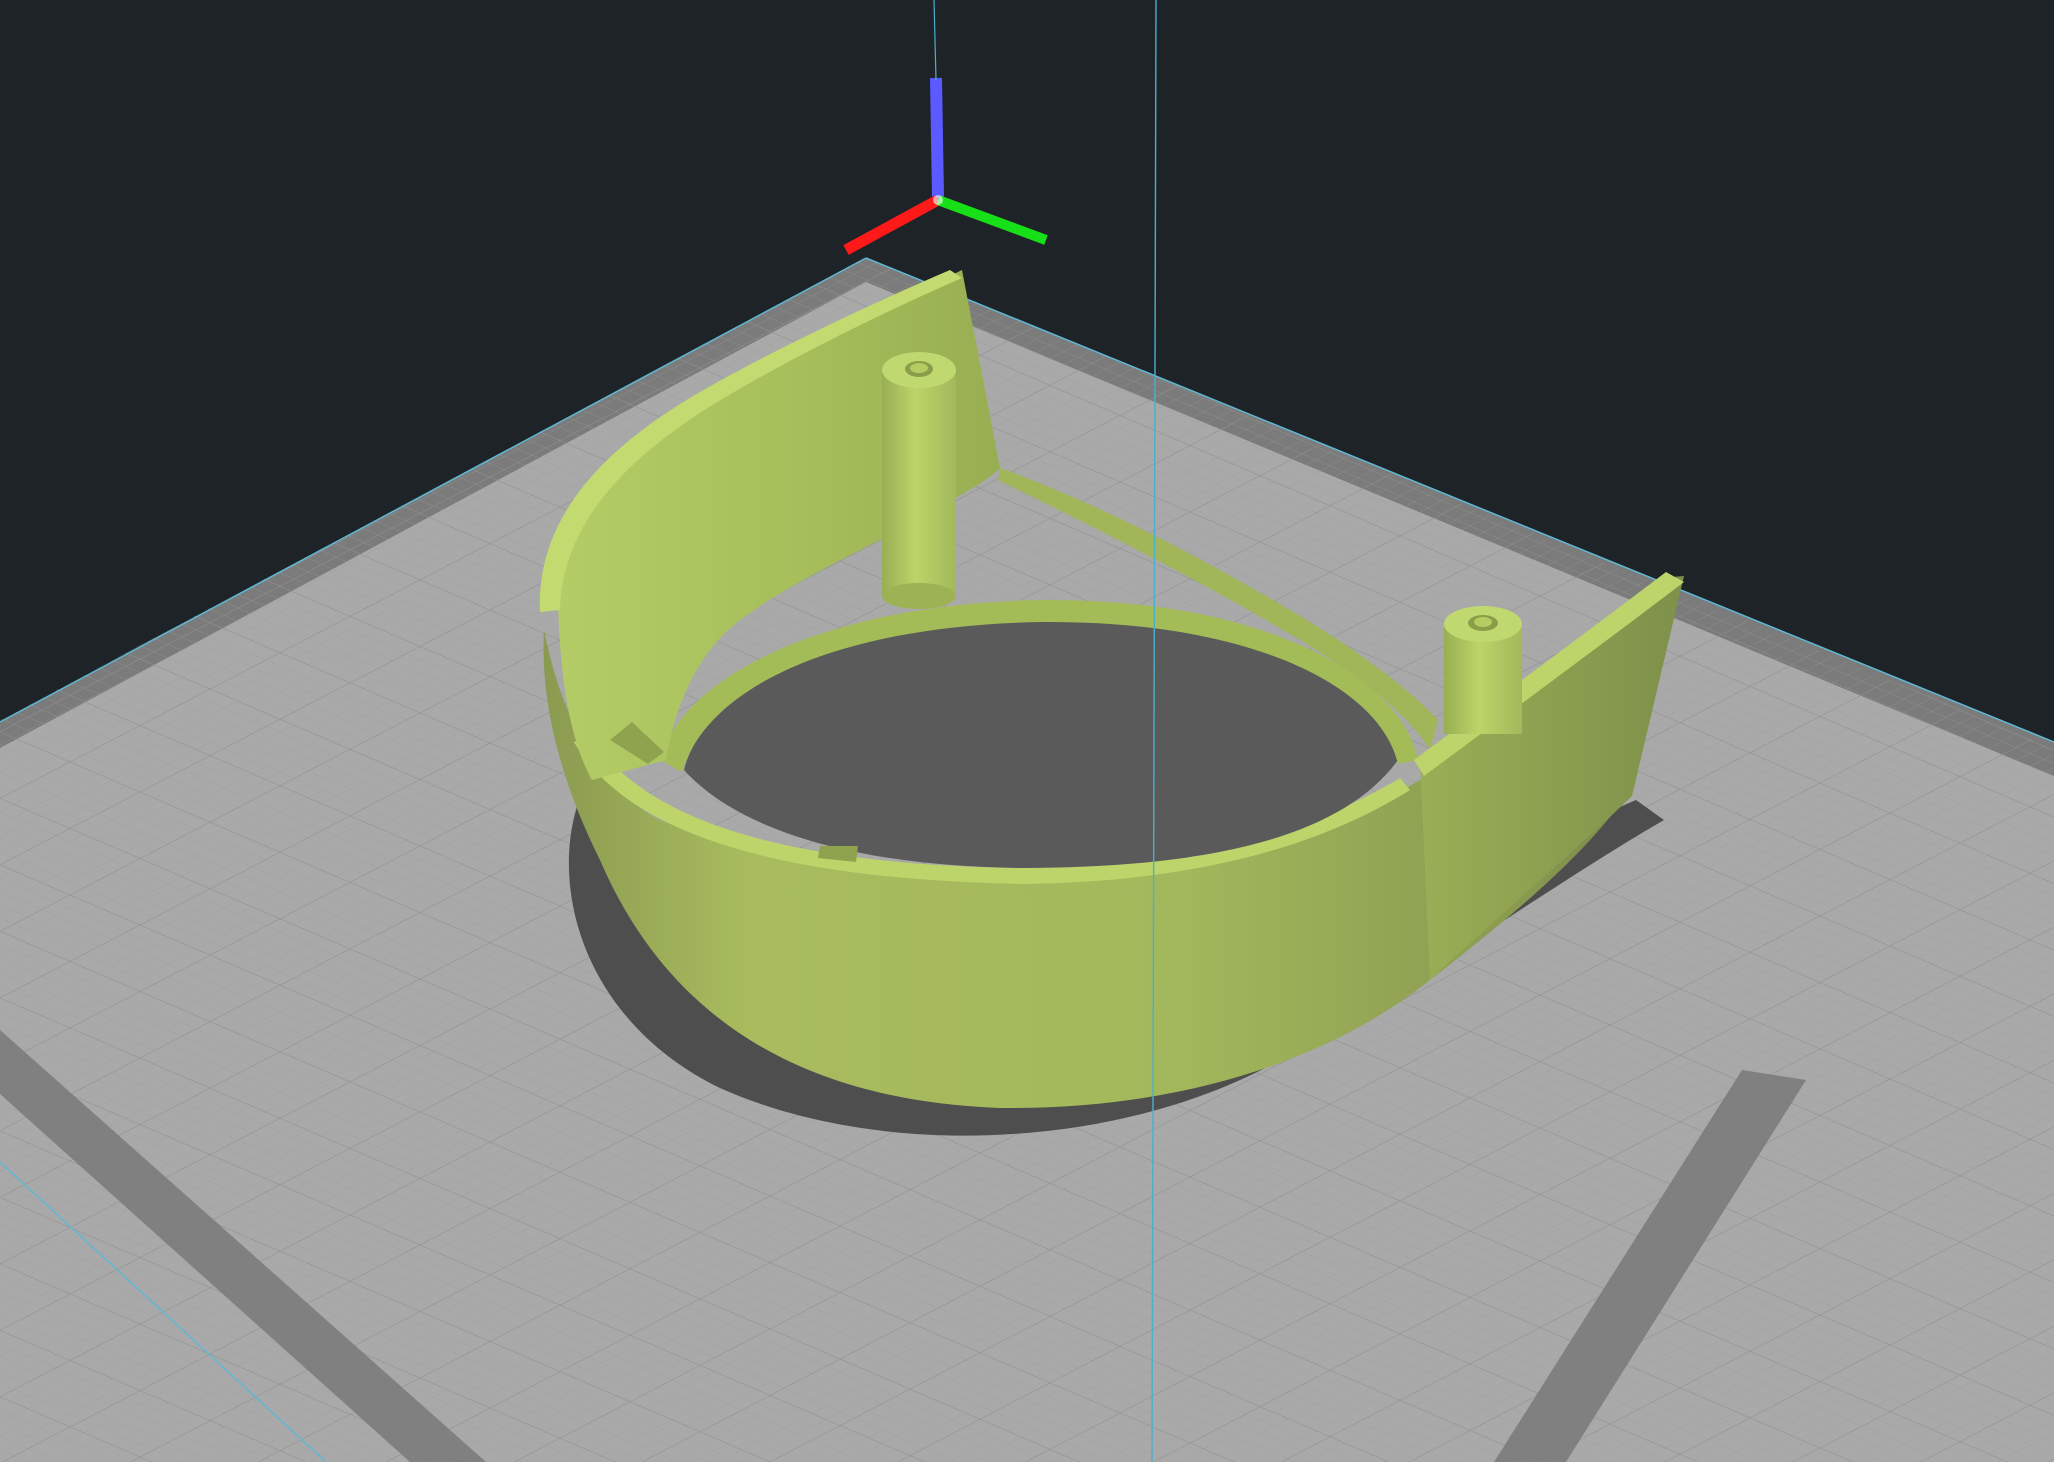  Describe the element at coordinates (935, 40) in the screenshot. I see `guide-line-vertical-axis` at that location.